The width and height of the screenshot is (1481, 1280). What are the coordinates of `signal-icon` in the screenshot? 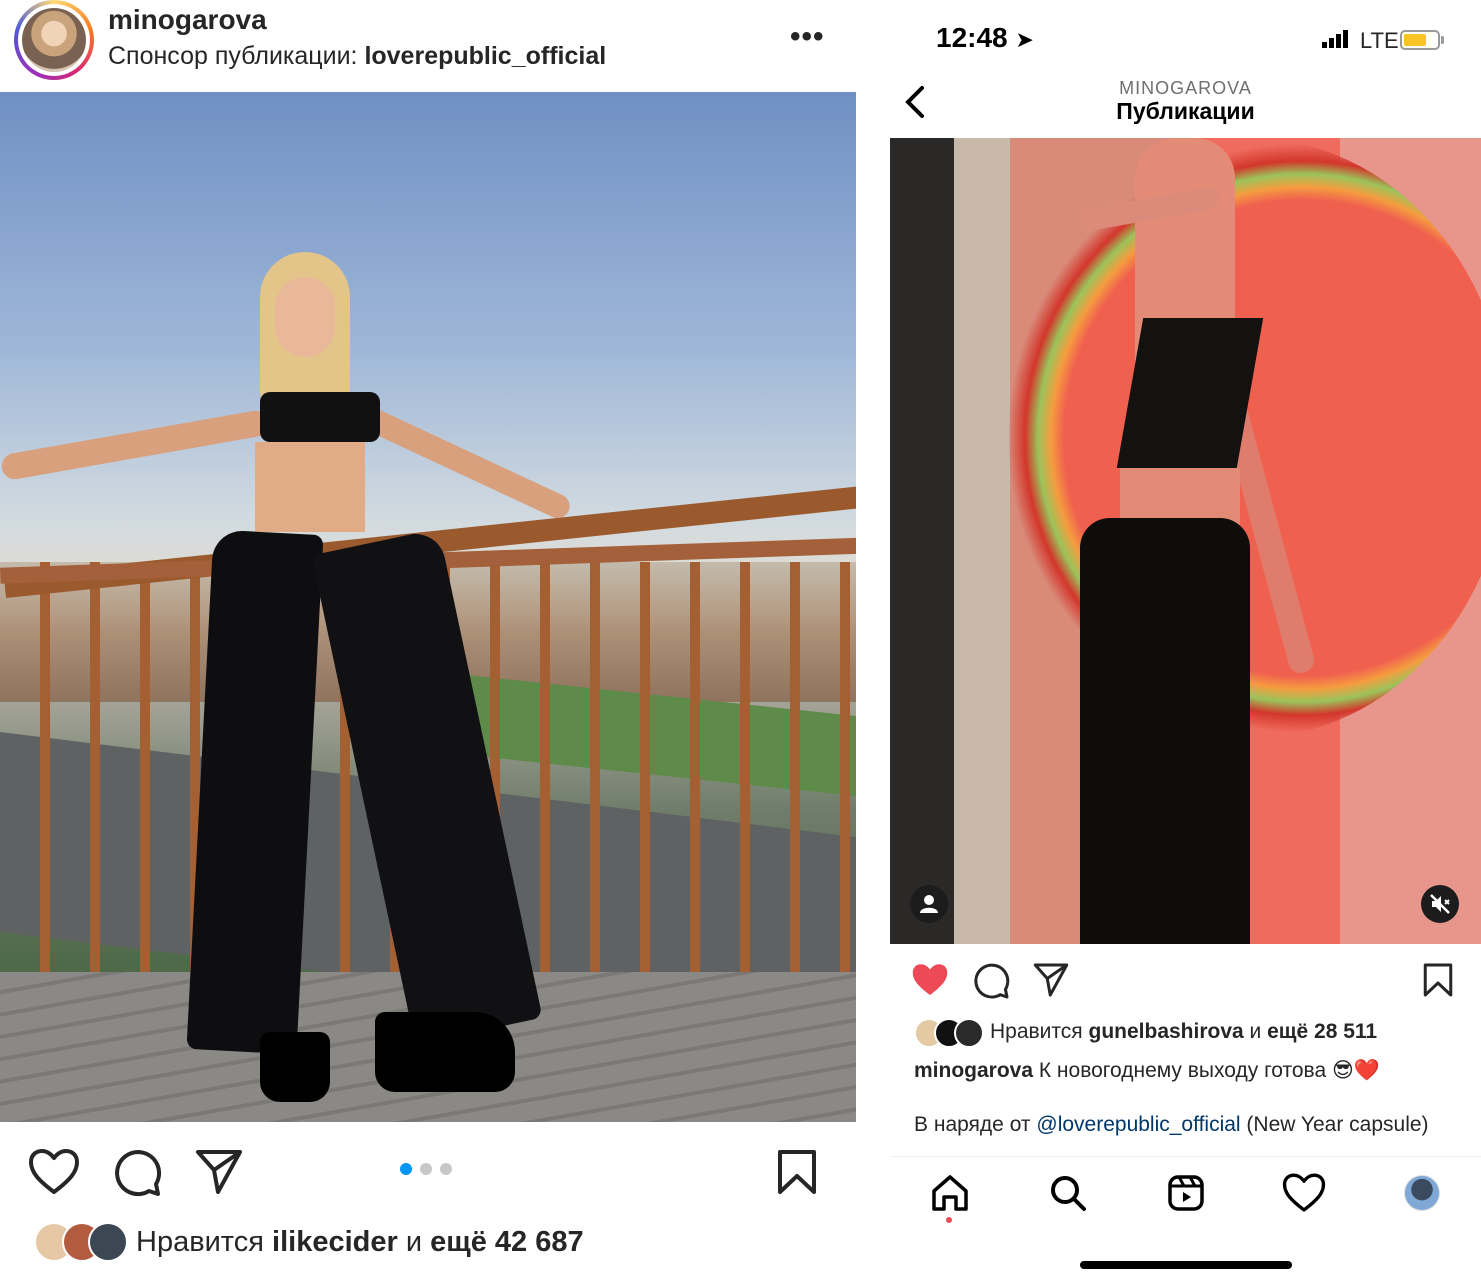 It's located at (1336, 39).